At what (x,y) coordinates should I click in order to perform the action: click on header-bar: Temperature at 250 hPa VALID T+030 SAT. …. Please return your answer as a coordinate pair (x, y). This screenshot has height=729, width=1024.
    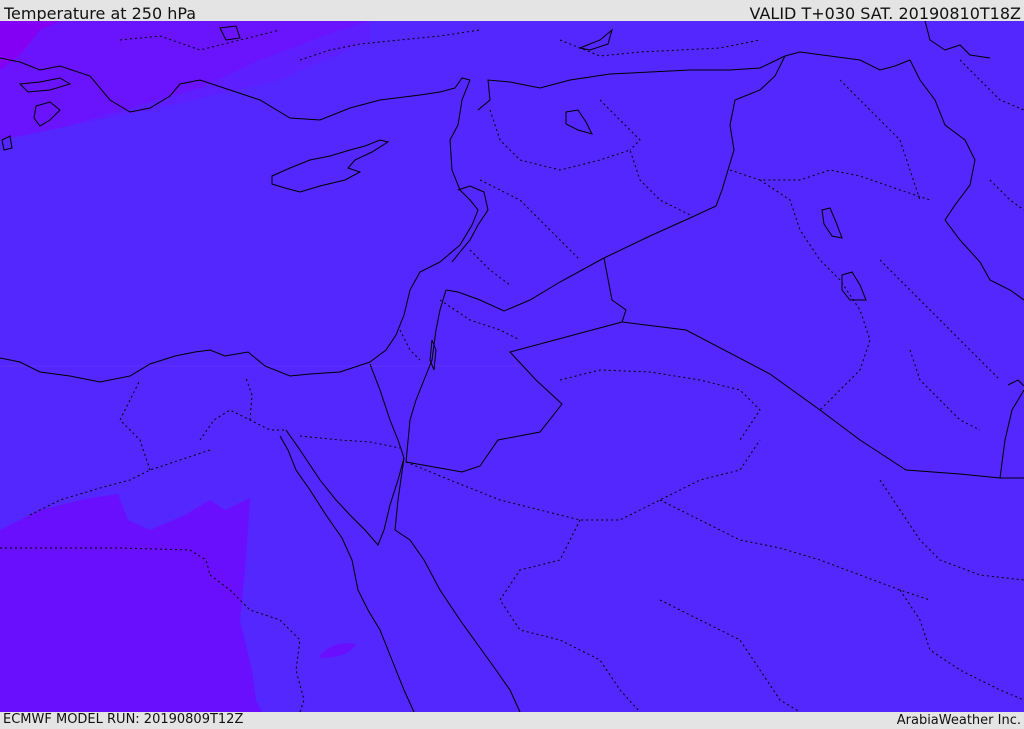
    Looking at the image, I should click on (512, 11).